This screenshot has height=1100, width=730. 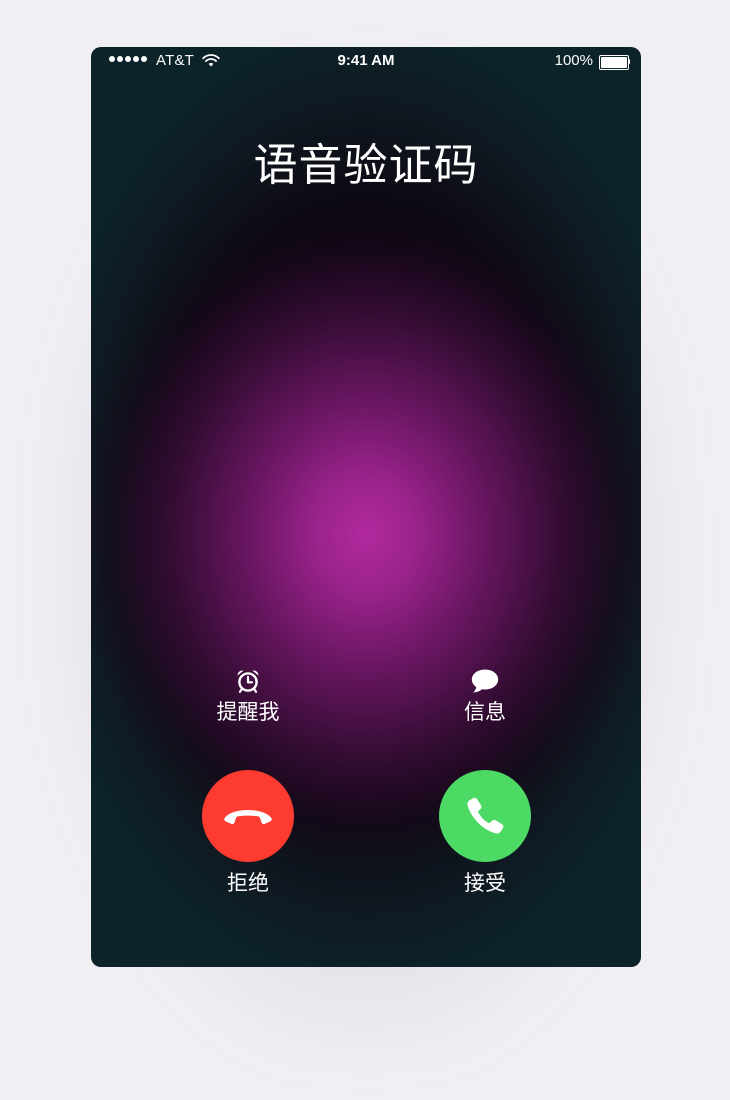 I want to click on status-bar: AT&T 9:41 AM 100%, so click(x=366, y=61).